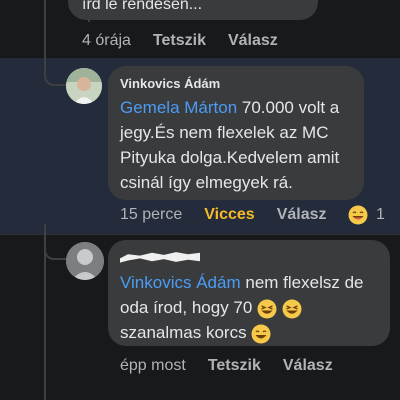 This screenshot has width=400, height=400. Describe the element at coordinates (183, 332) in the screenshot. I see `comment-text-line: szanalmas korcs` at that location.